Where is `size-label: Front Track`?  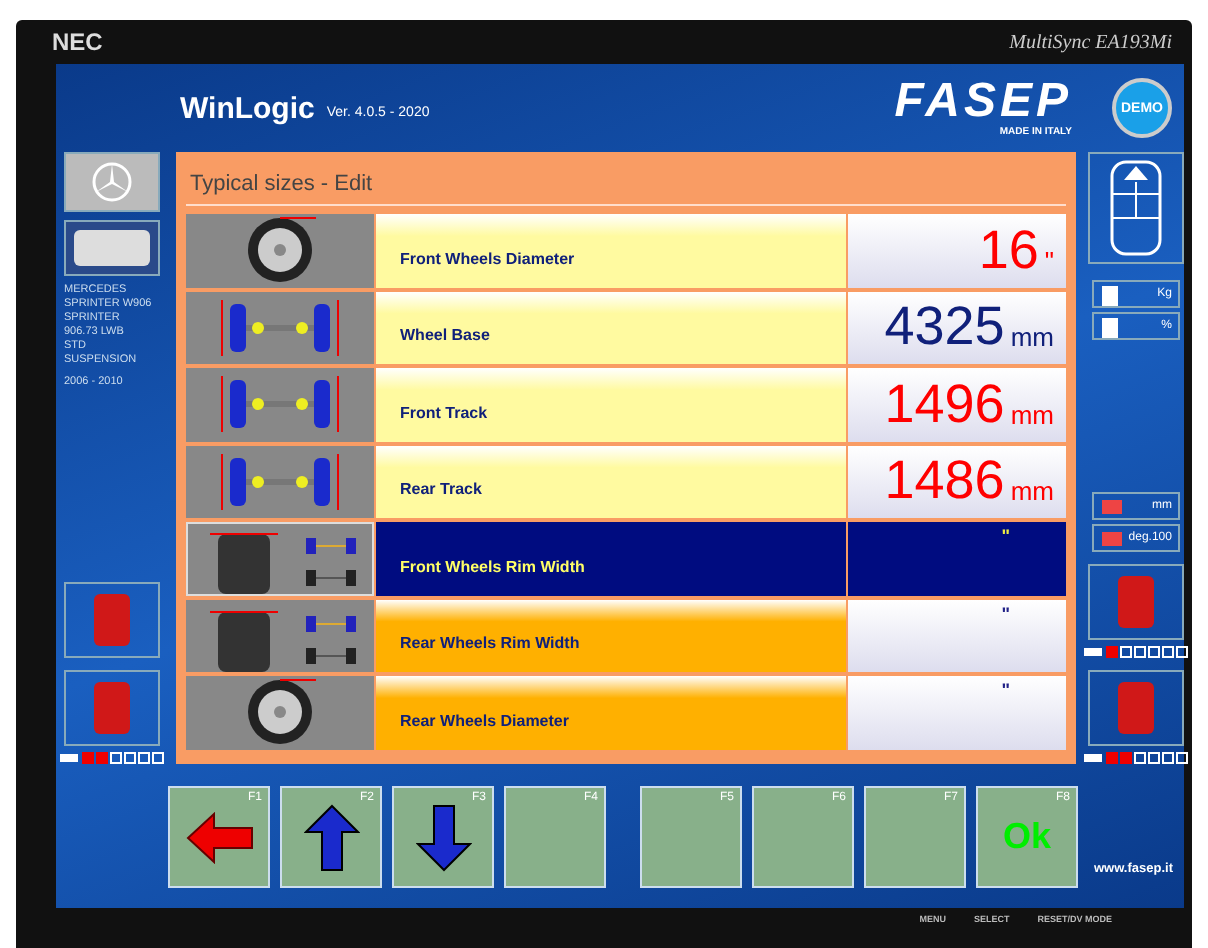
size-label: Front Track is located at coordinates (611, 404).